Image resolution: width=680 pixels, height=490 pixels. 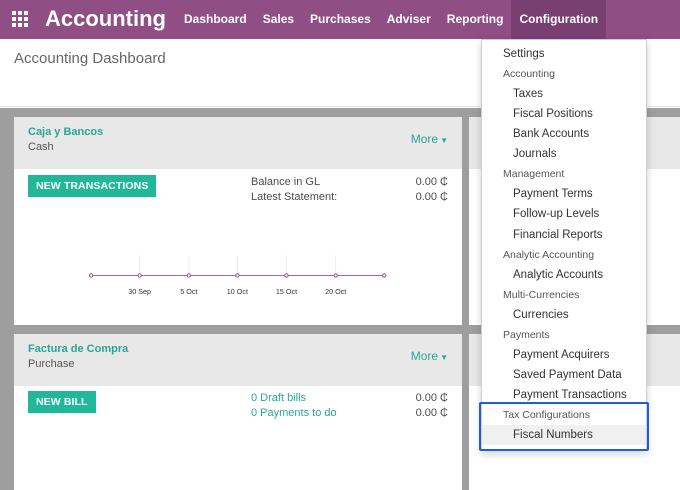 I want to click on menu-item-bank-accounts: Bank Accounts, so click(x=564, y=134).